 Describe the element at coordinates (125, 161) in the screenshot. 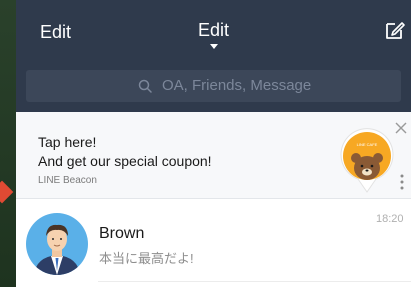

I see `beacon-subline: And get our special coupon!` at that location.